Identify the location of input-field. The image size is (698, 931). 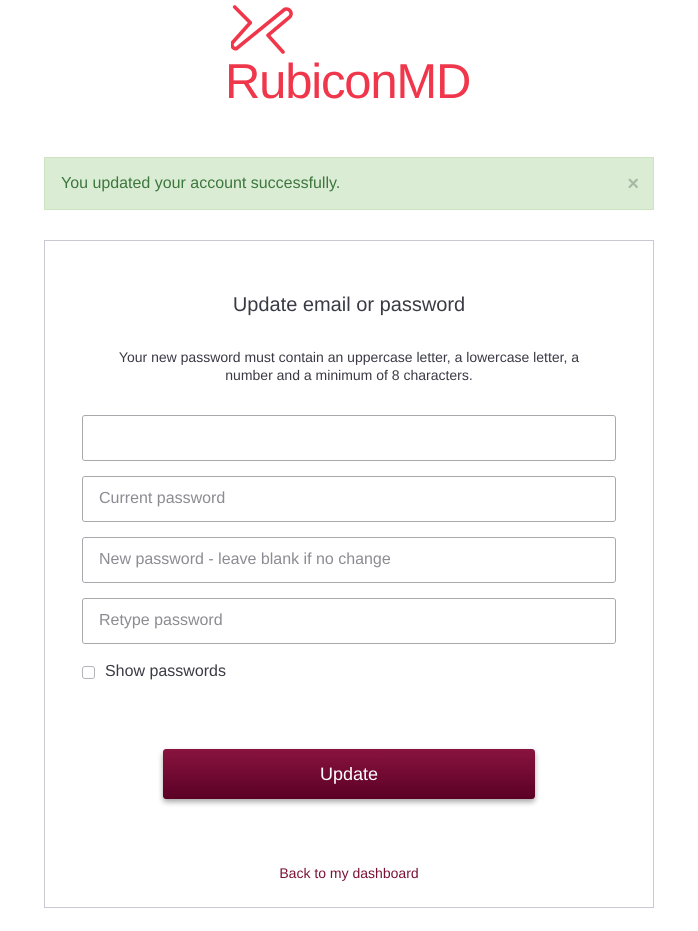
(349, 438).